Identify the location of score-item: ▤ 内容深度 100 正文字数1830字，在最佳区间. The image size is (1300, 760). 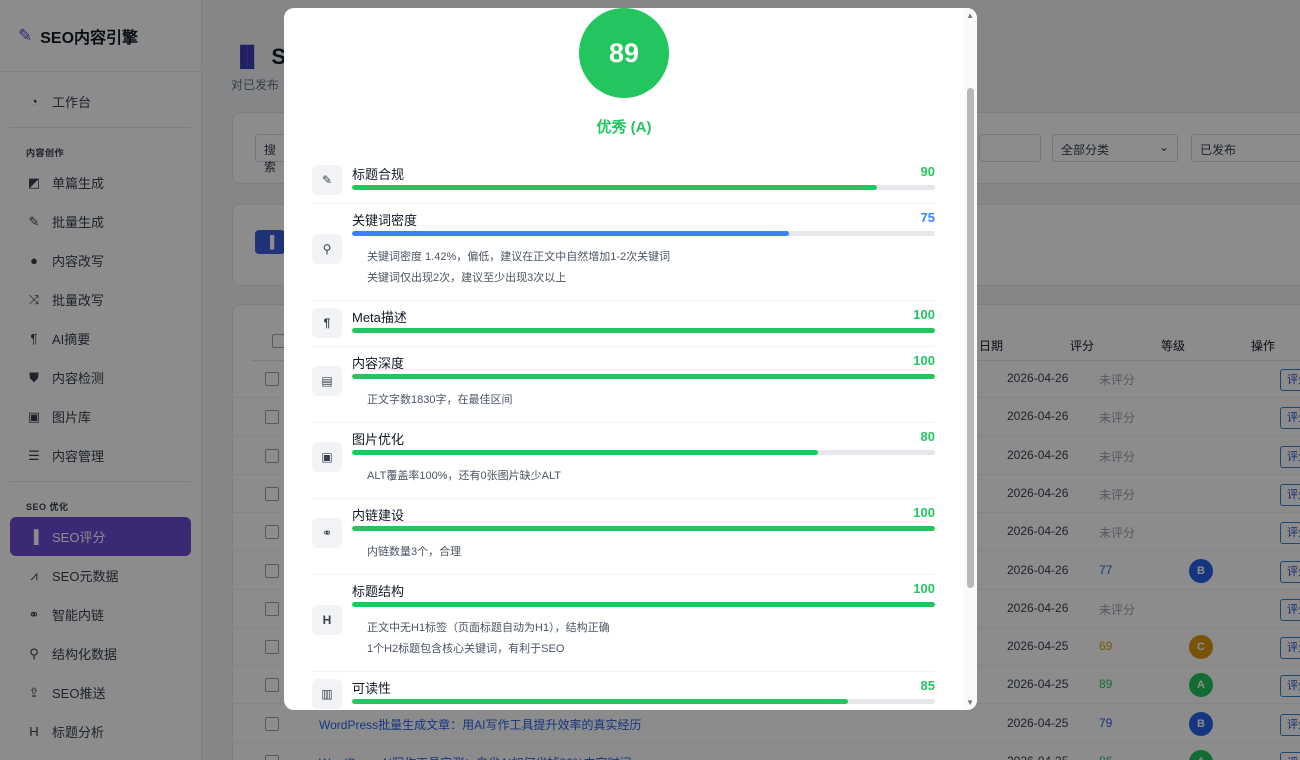
(623, 385).